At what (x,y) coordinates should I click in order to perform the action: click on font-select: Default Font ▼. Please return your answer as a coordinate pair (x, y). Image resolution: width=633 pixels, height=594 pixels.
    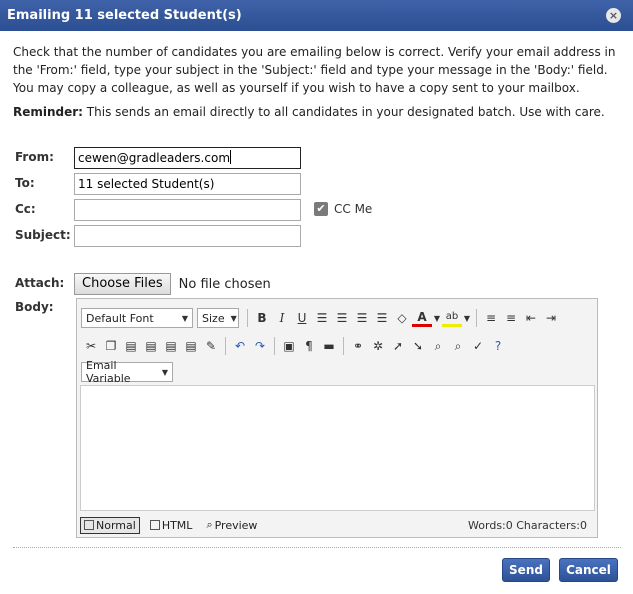
    Looking at the image, I should click on (137, 318).